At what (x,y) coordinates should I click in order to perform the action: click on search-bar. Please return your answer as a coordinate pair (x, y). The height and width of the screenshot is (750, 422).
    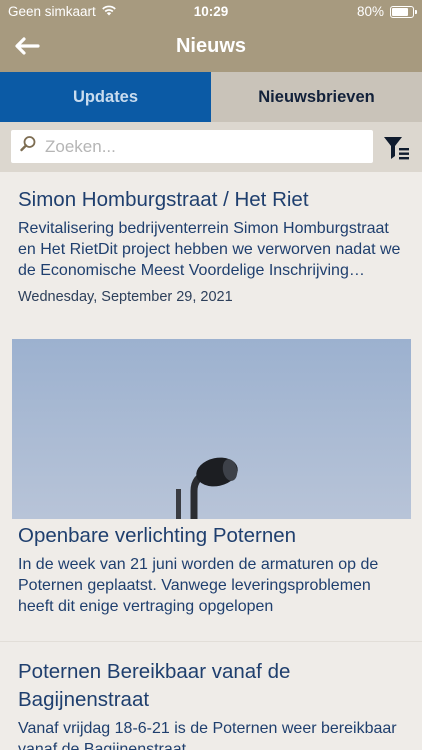
    Looking at the image, I should click on (211, 147).